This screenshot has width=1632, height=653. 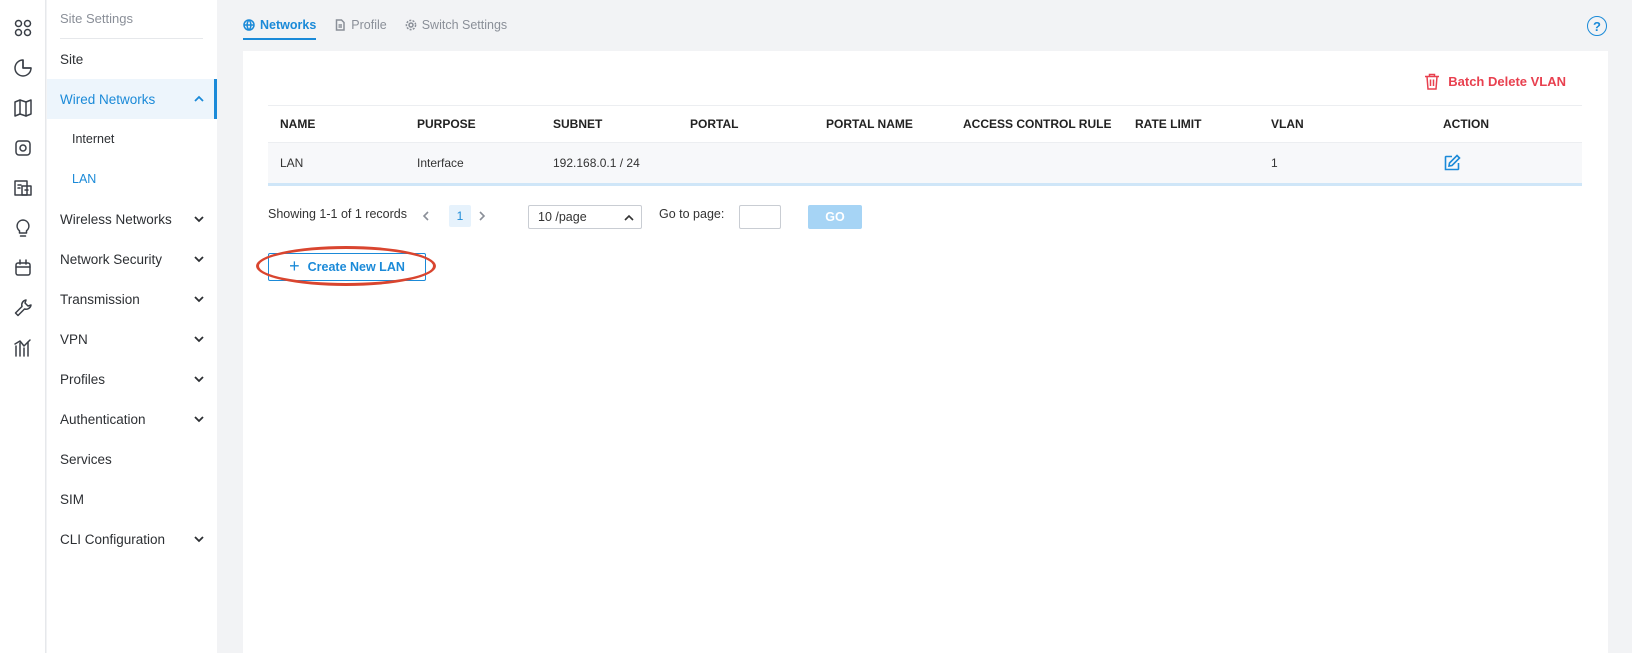 I want to click on sidebar-item-label: Site, so click(x=72, y=59).